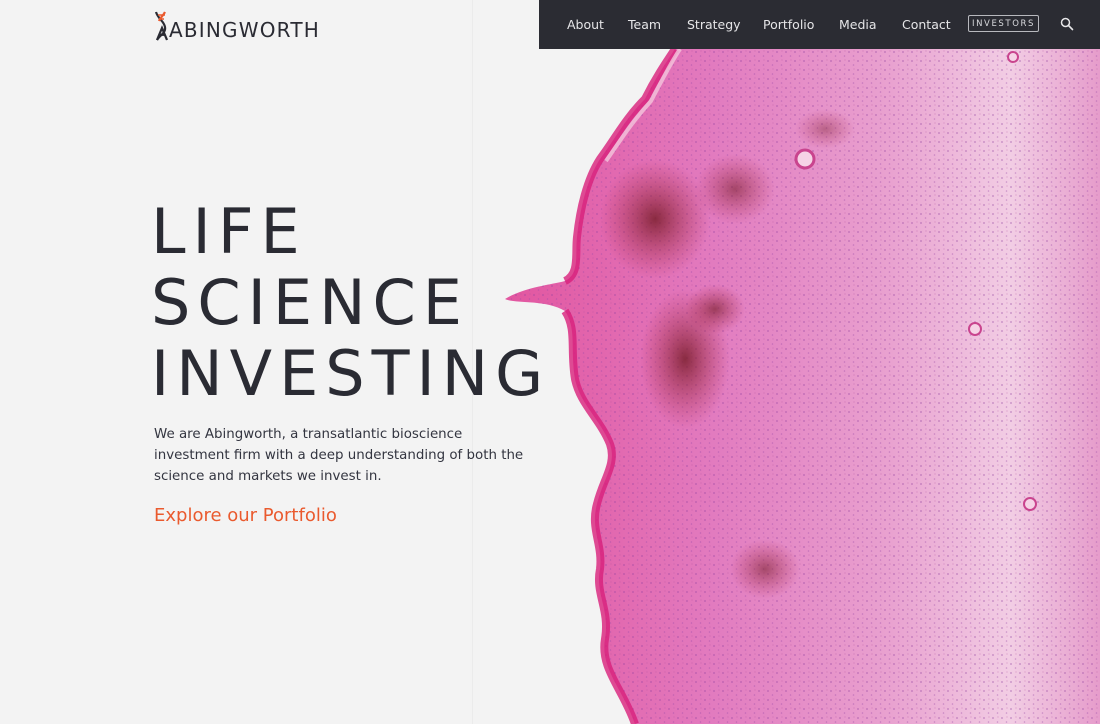  I want to click on nav-item-about: About, so click(585, 24).